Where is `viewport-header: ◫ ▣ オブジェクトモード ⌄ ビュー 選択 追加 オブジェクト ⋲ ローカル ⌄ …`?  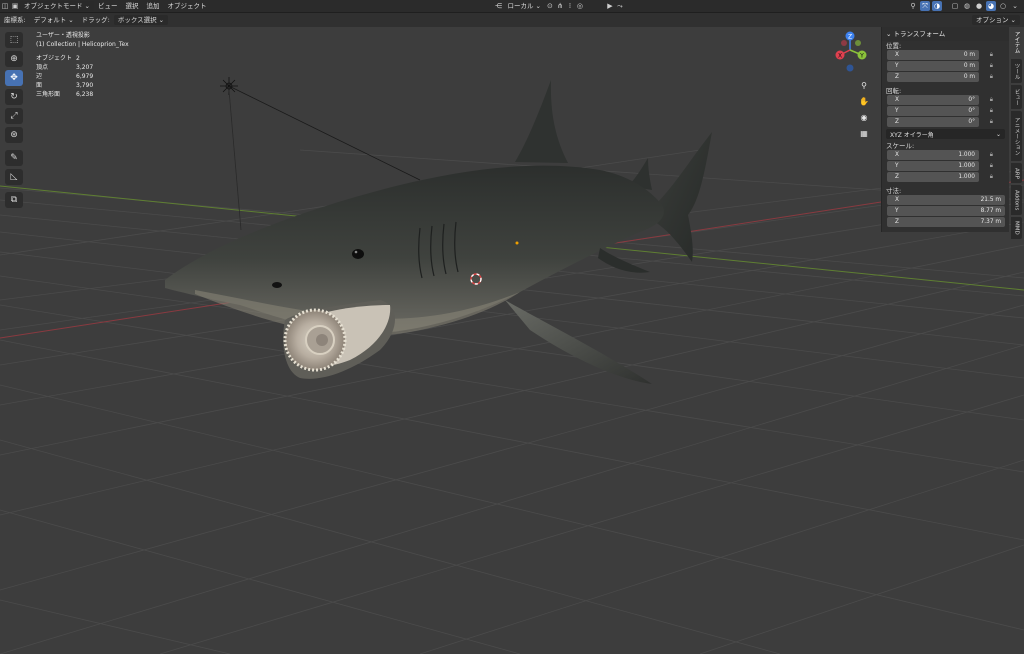 viewport-header: ◫ ▣ オブジェクトモード ⌄ ビュー 選択 追加 オブジェクト ⋲ ローカル ⌄ … is located at coordinates (512, 6).